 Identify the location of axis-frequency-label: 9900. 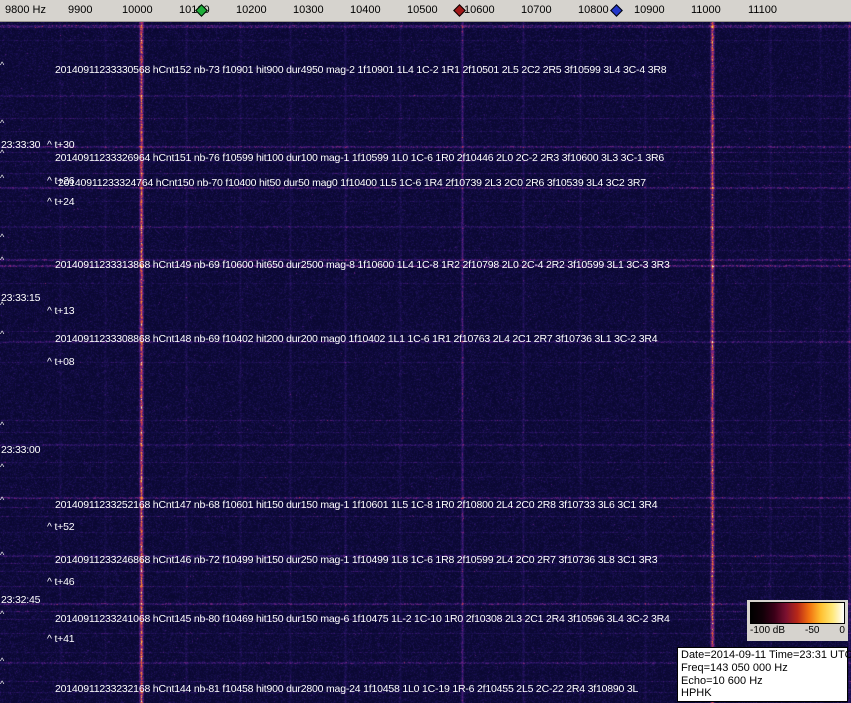
(80, 10).